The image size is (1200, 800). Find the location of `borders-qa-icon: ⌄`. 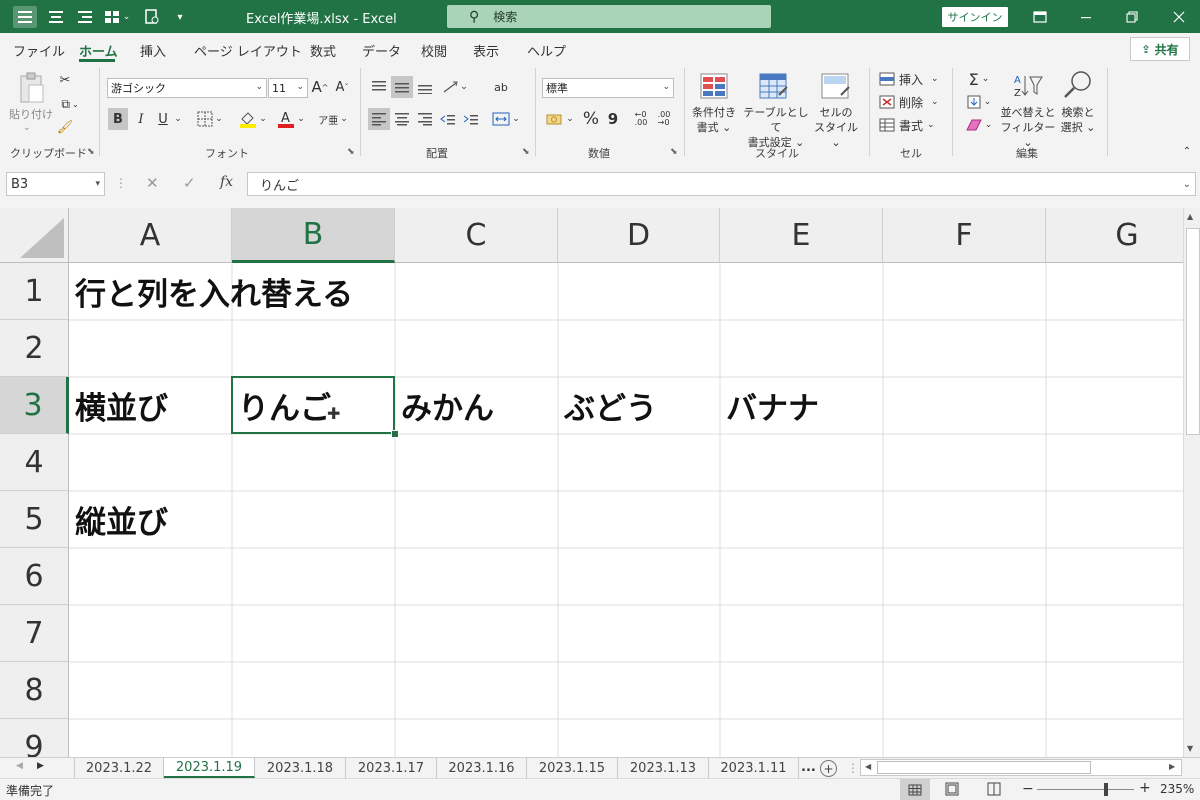

borders-qa-icon: ⌄ is located at coordinates (117, 17).